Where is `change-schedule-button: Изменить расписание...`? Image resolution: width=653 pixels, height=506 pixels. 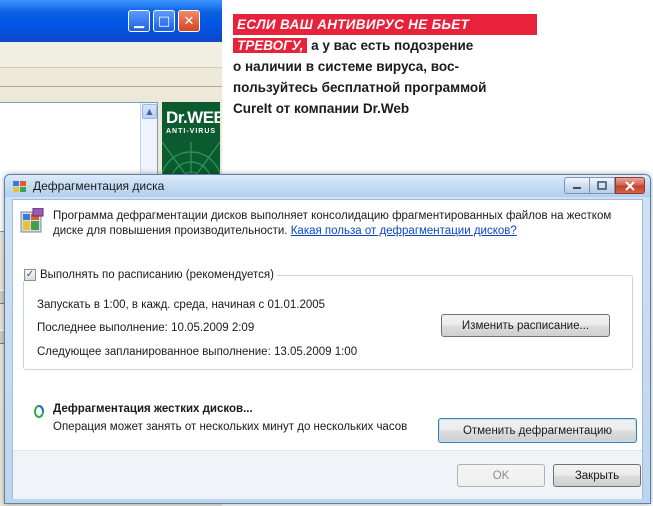 change-schedule-button: Изменить расписание... is located at coordinates (525, 325).